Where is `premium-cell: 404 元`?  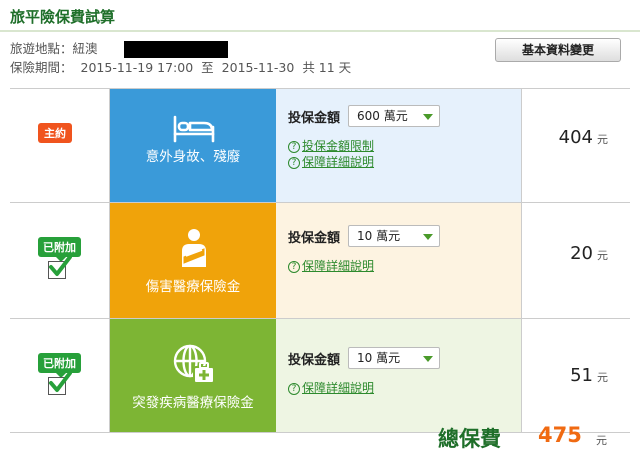
premium-cell: 404 元 is located at coordinates (576, 145).